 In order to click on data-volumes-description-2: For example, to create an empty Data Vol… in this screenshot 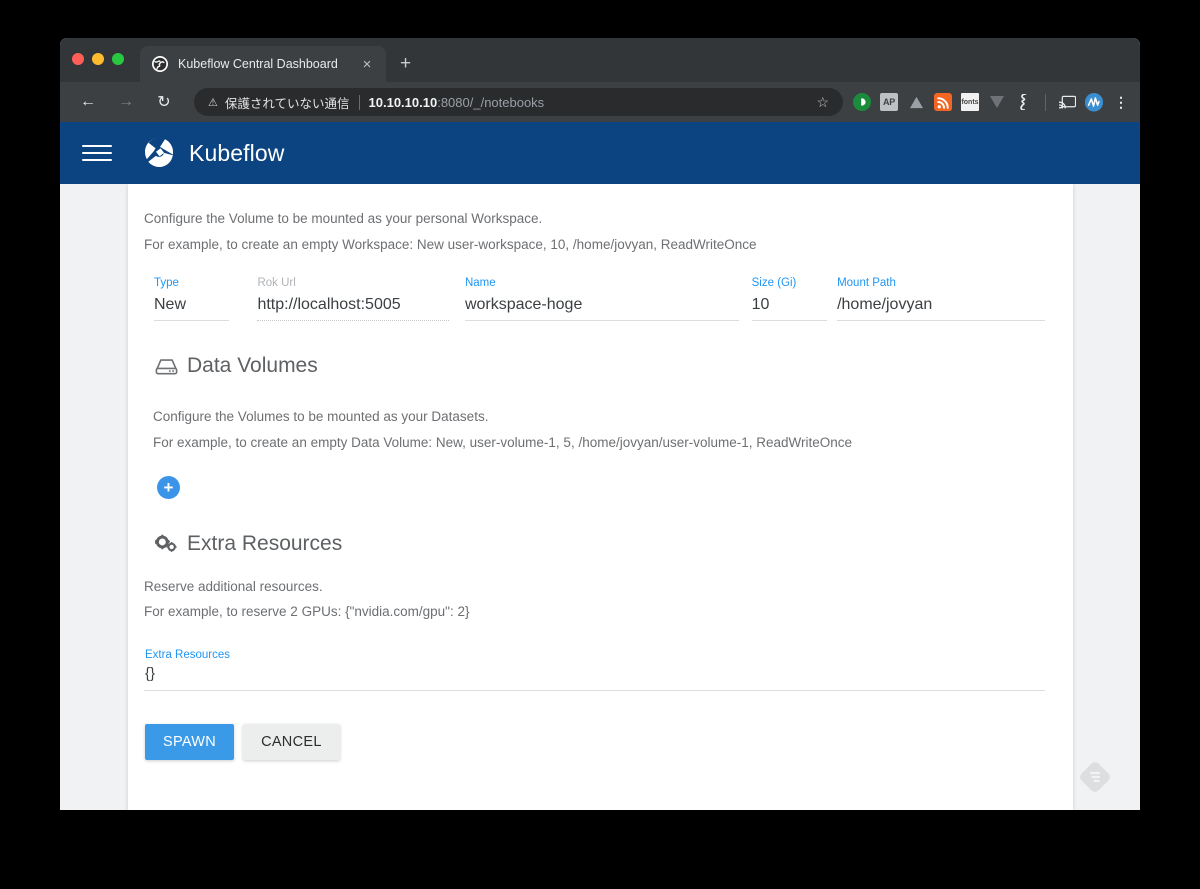, I will do `click(503, 442)`.